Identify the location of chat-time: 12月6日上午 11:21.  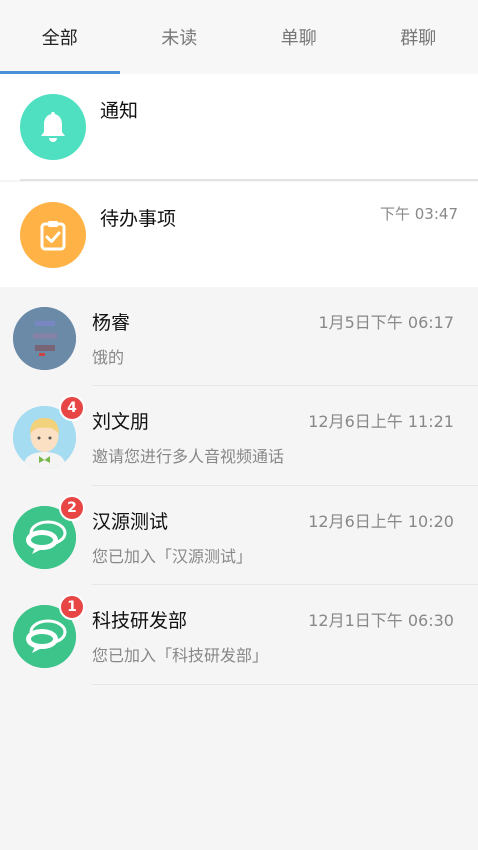
(381, 421).